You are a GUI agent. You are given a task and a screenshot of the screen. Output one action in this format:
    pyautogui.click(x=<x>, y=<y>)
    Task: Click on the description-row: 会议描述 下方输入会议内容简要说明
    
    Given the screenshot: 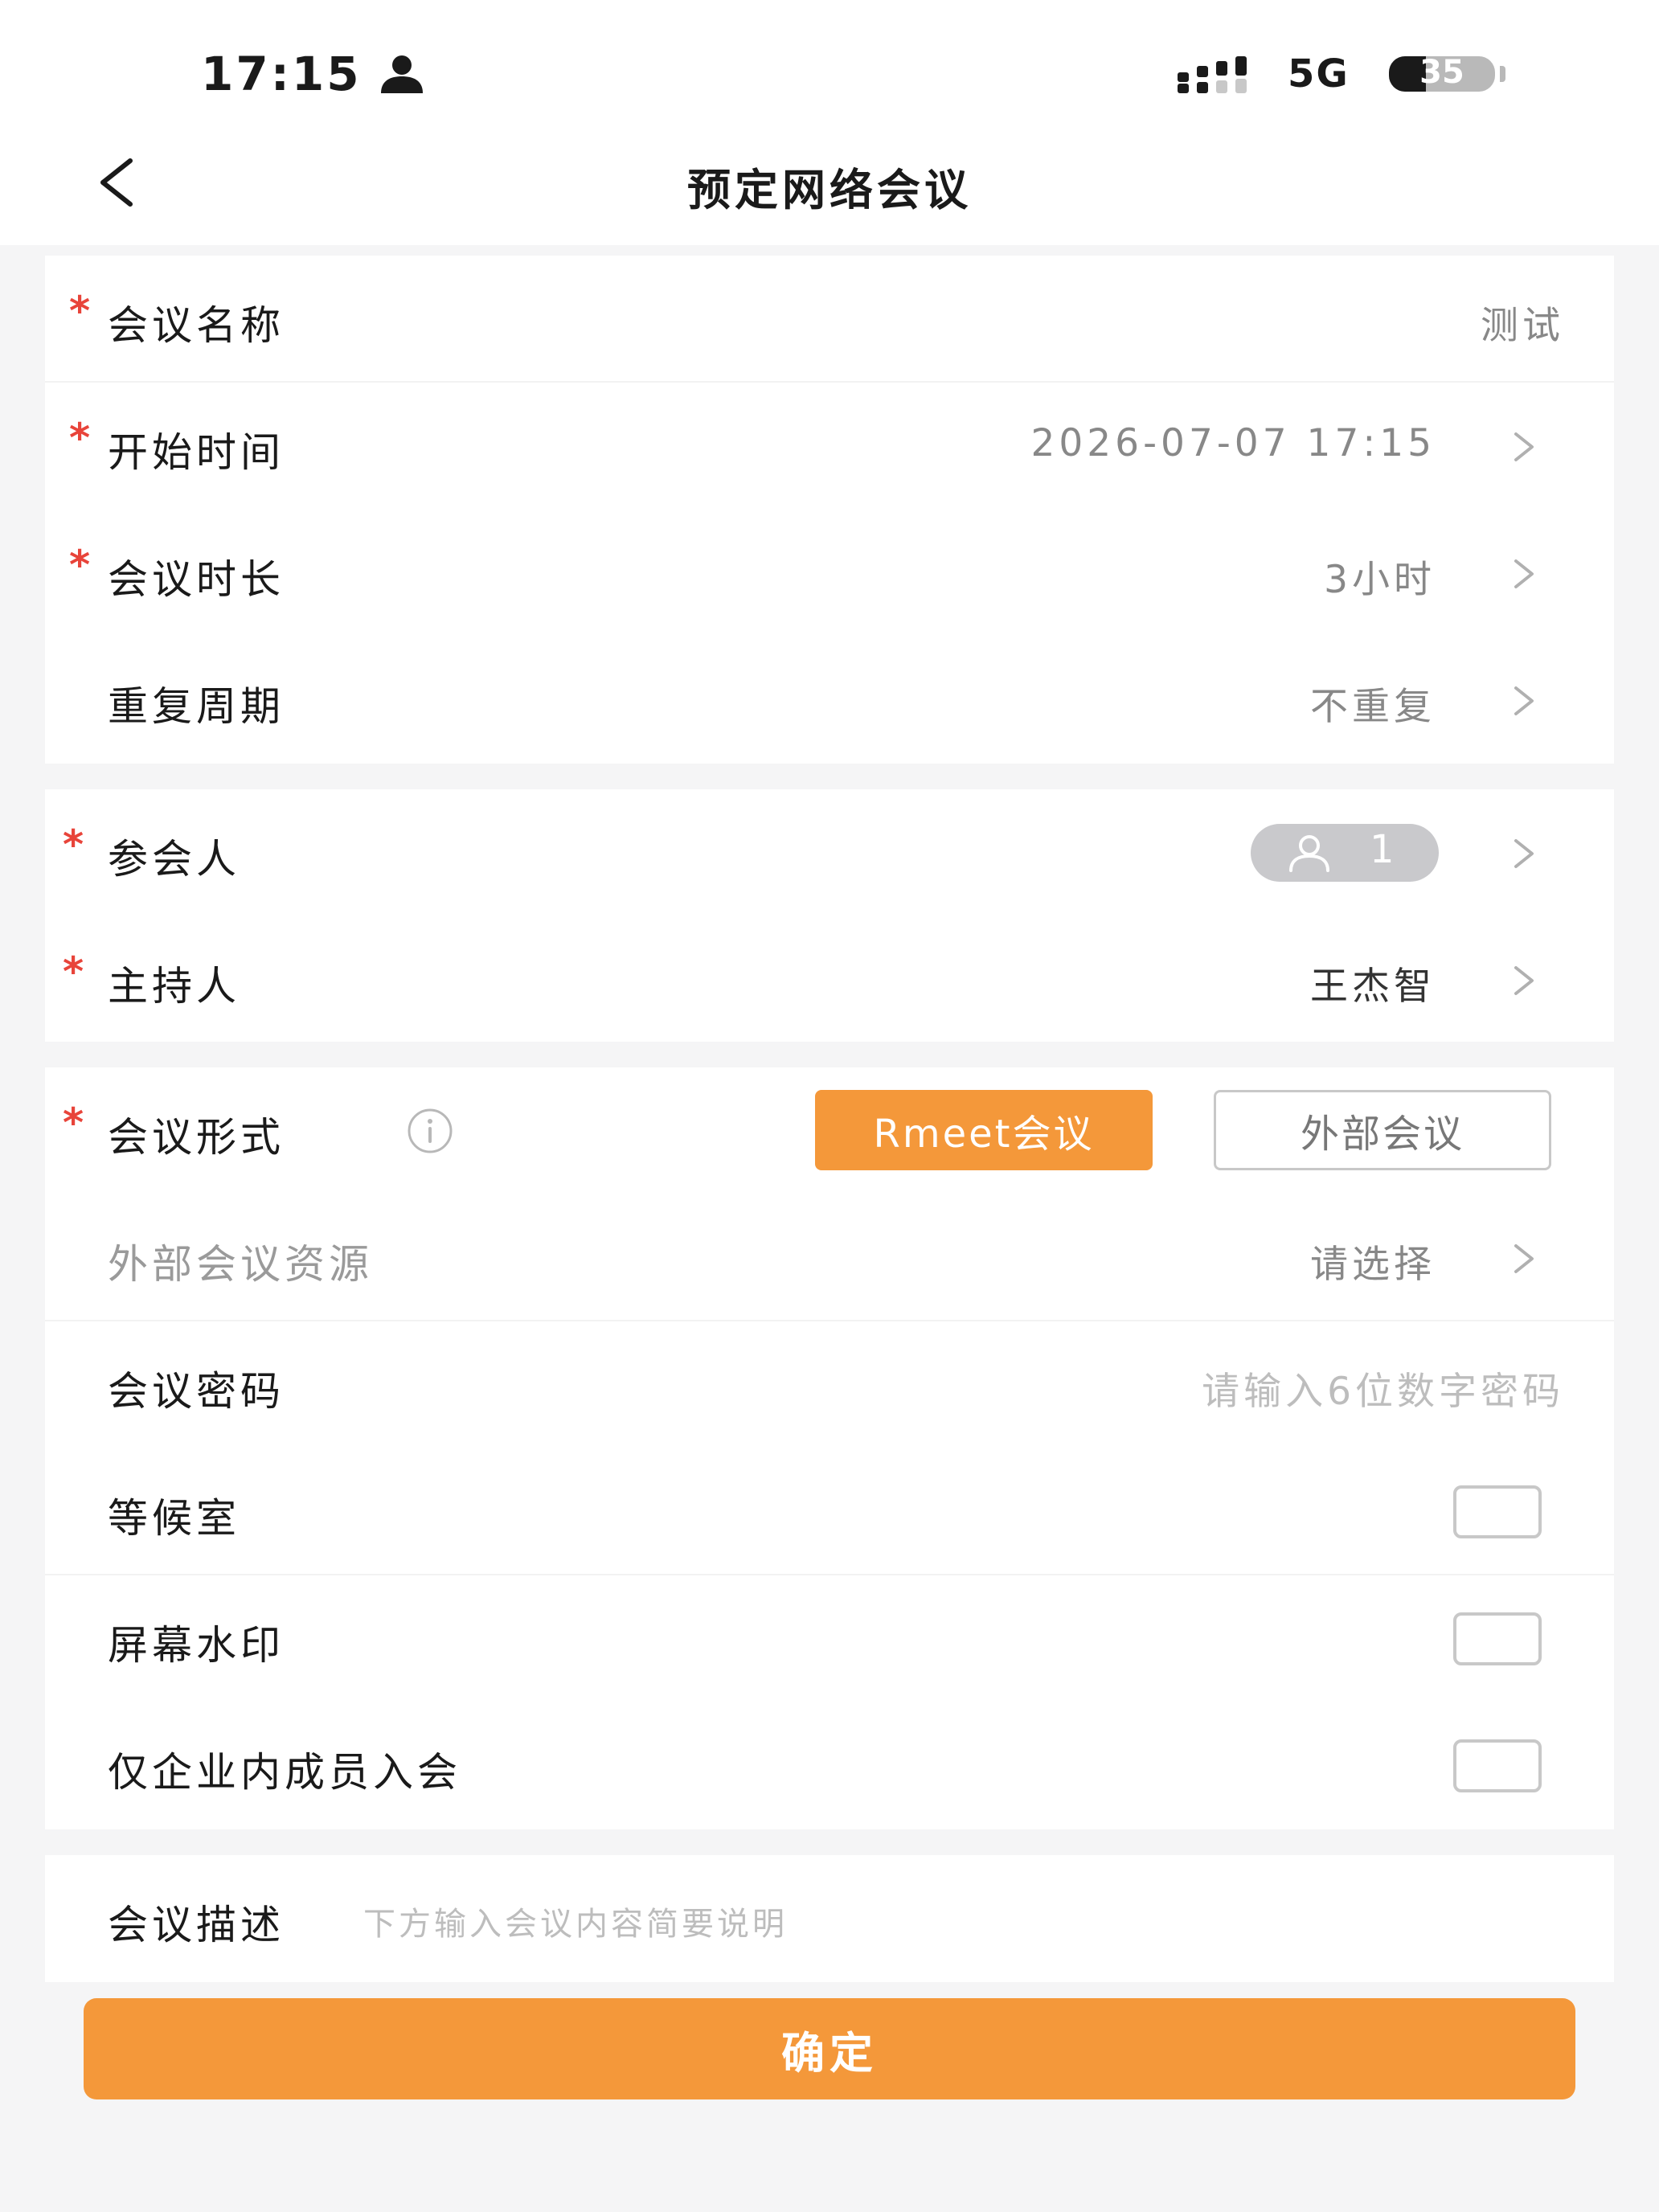 What is the action you would take?
    pyautogui.click(x=829, y=1919)
    